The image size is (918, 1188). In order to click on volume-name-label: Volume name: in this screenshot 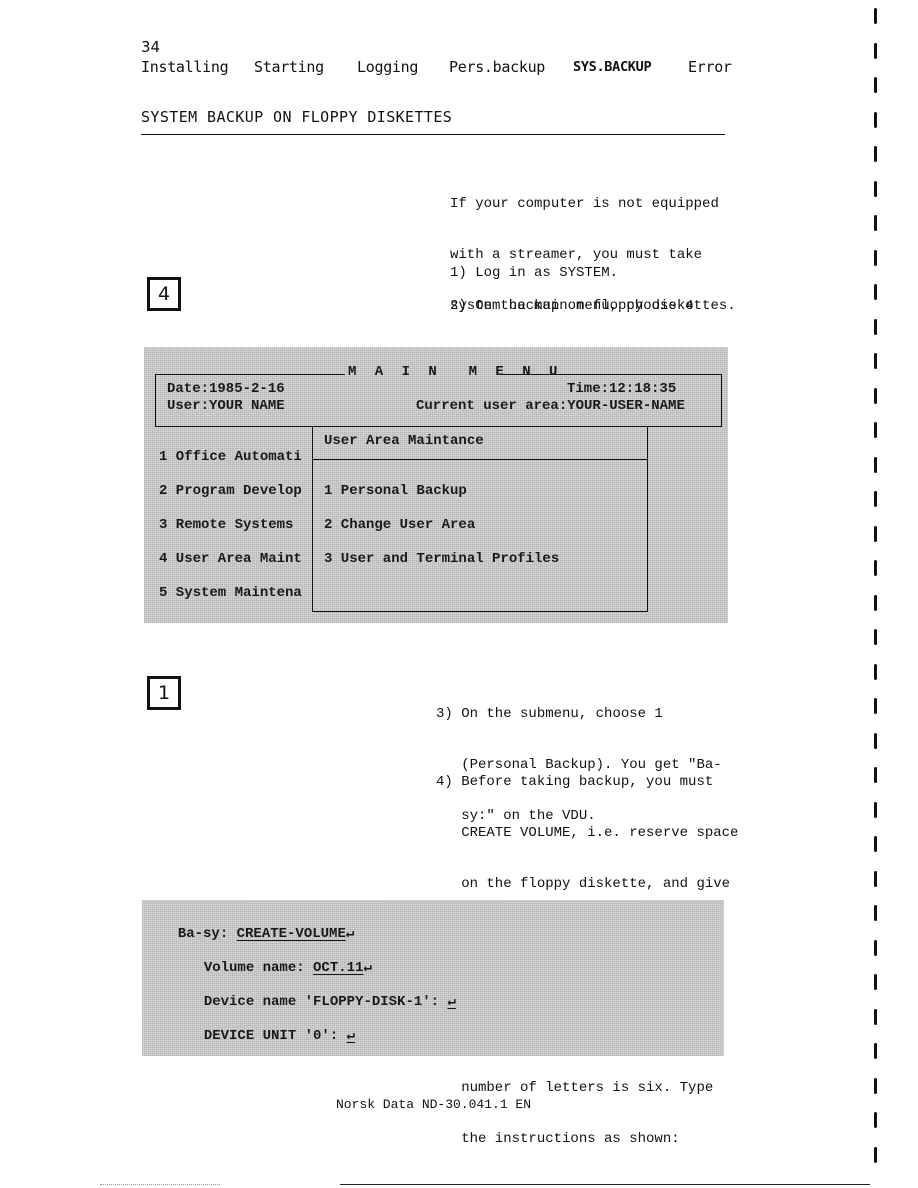, I will do `click(258, 968)`.